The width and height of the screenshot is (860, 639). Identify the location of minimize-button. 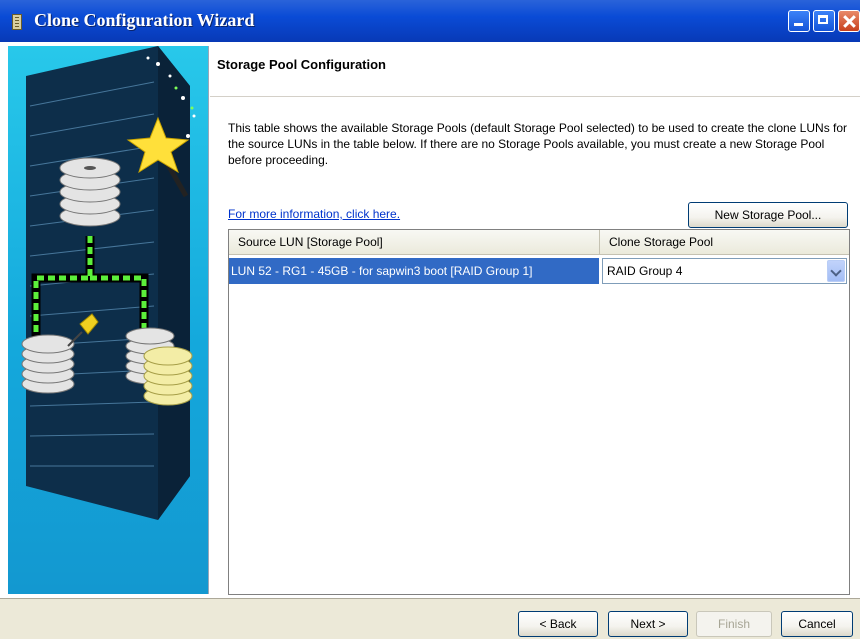
(799, 21).